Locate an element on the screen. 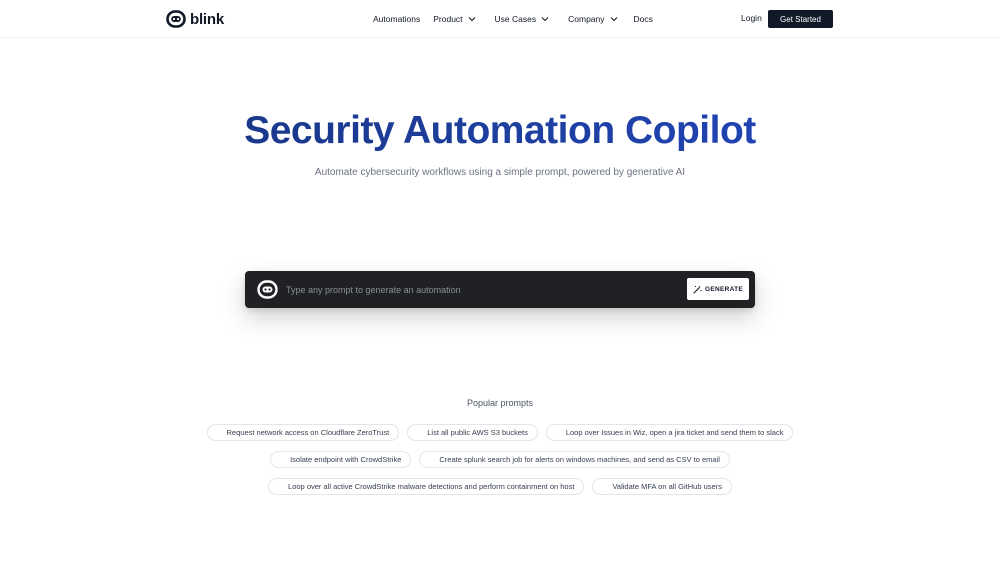 The height and width of the screenshot is (563, 1000). nav-link-company: Company is located at coordinates (592, 19).